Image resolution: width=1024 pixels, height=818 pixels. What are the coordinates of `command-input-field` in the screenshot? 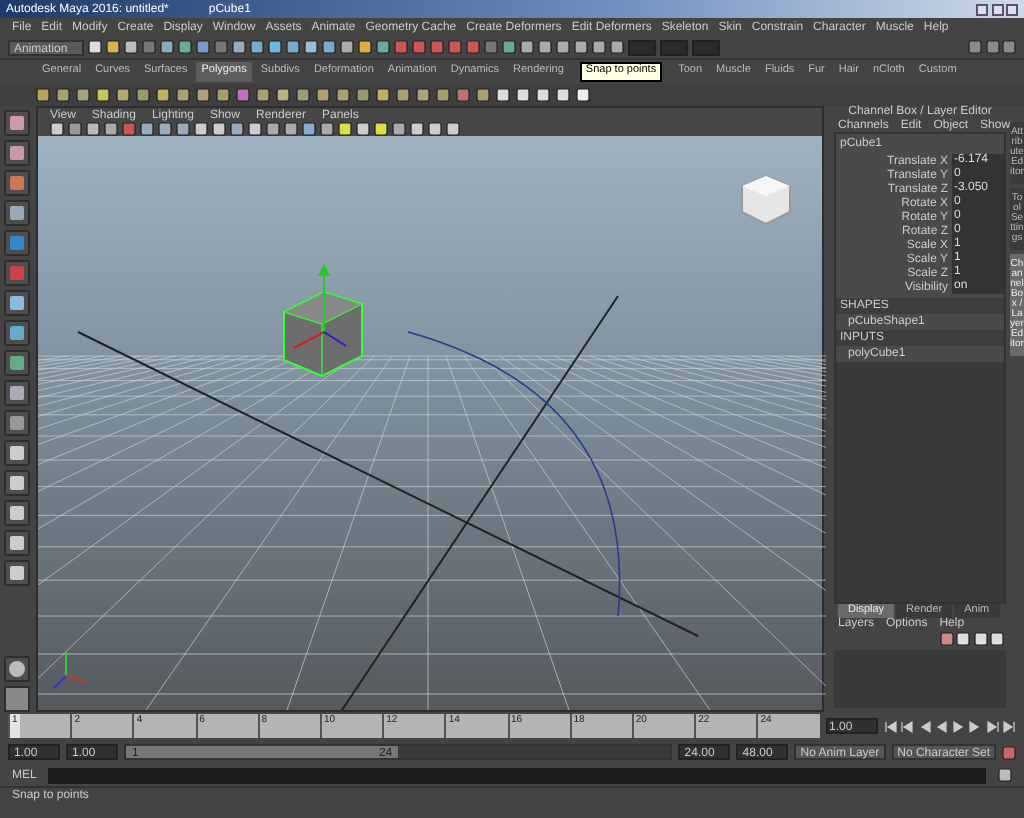 It's located at (517, 775).